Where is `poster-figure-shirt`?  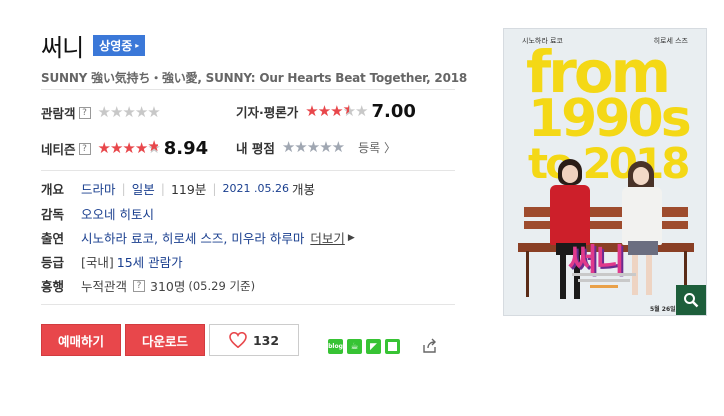
poster-figure-shirt is located at coordinates (642, 216).